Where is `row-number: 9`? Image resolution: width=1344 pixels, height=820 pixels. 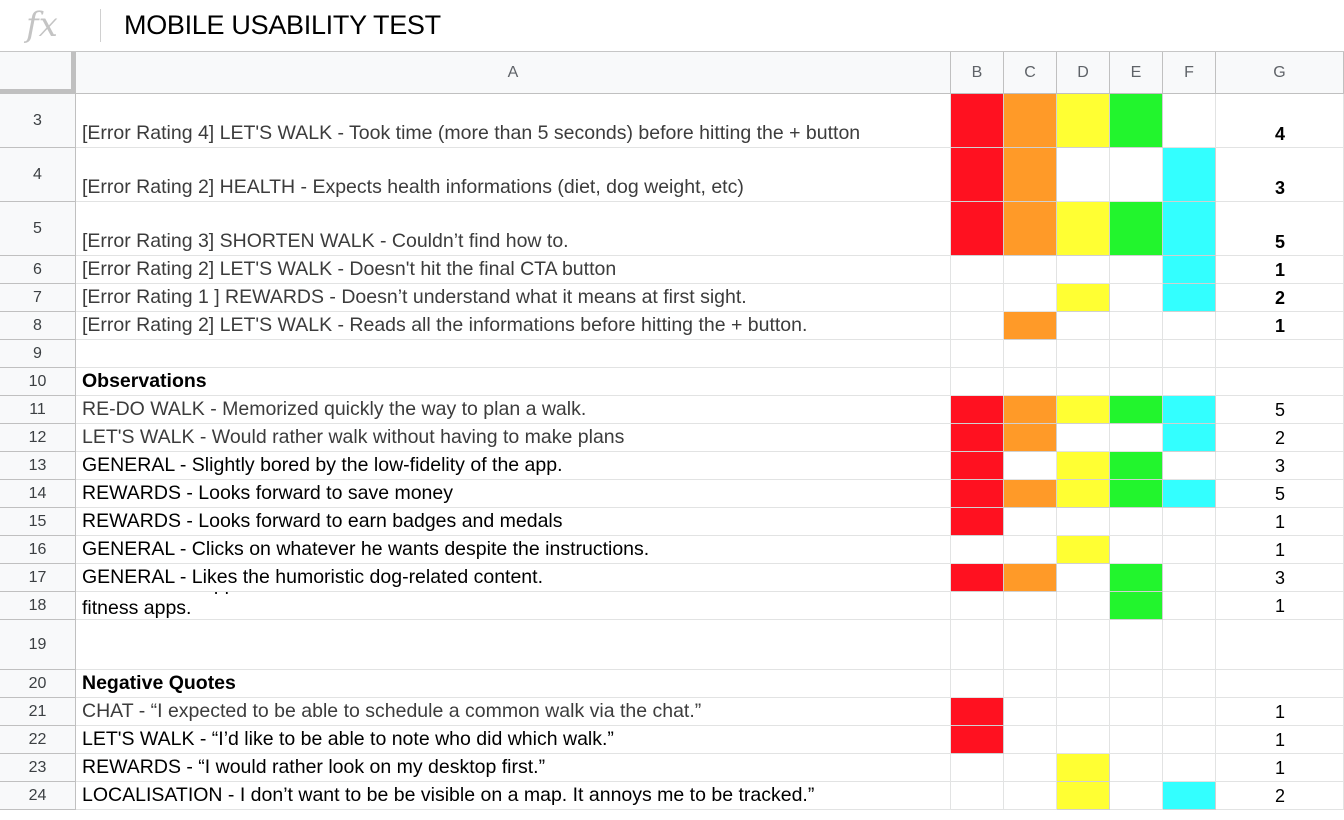
row-number: 9 is located at coordinates (38, 354).